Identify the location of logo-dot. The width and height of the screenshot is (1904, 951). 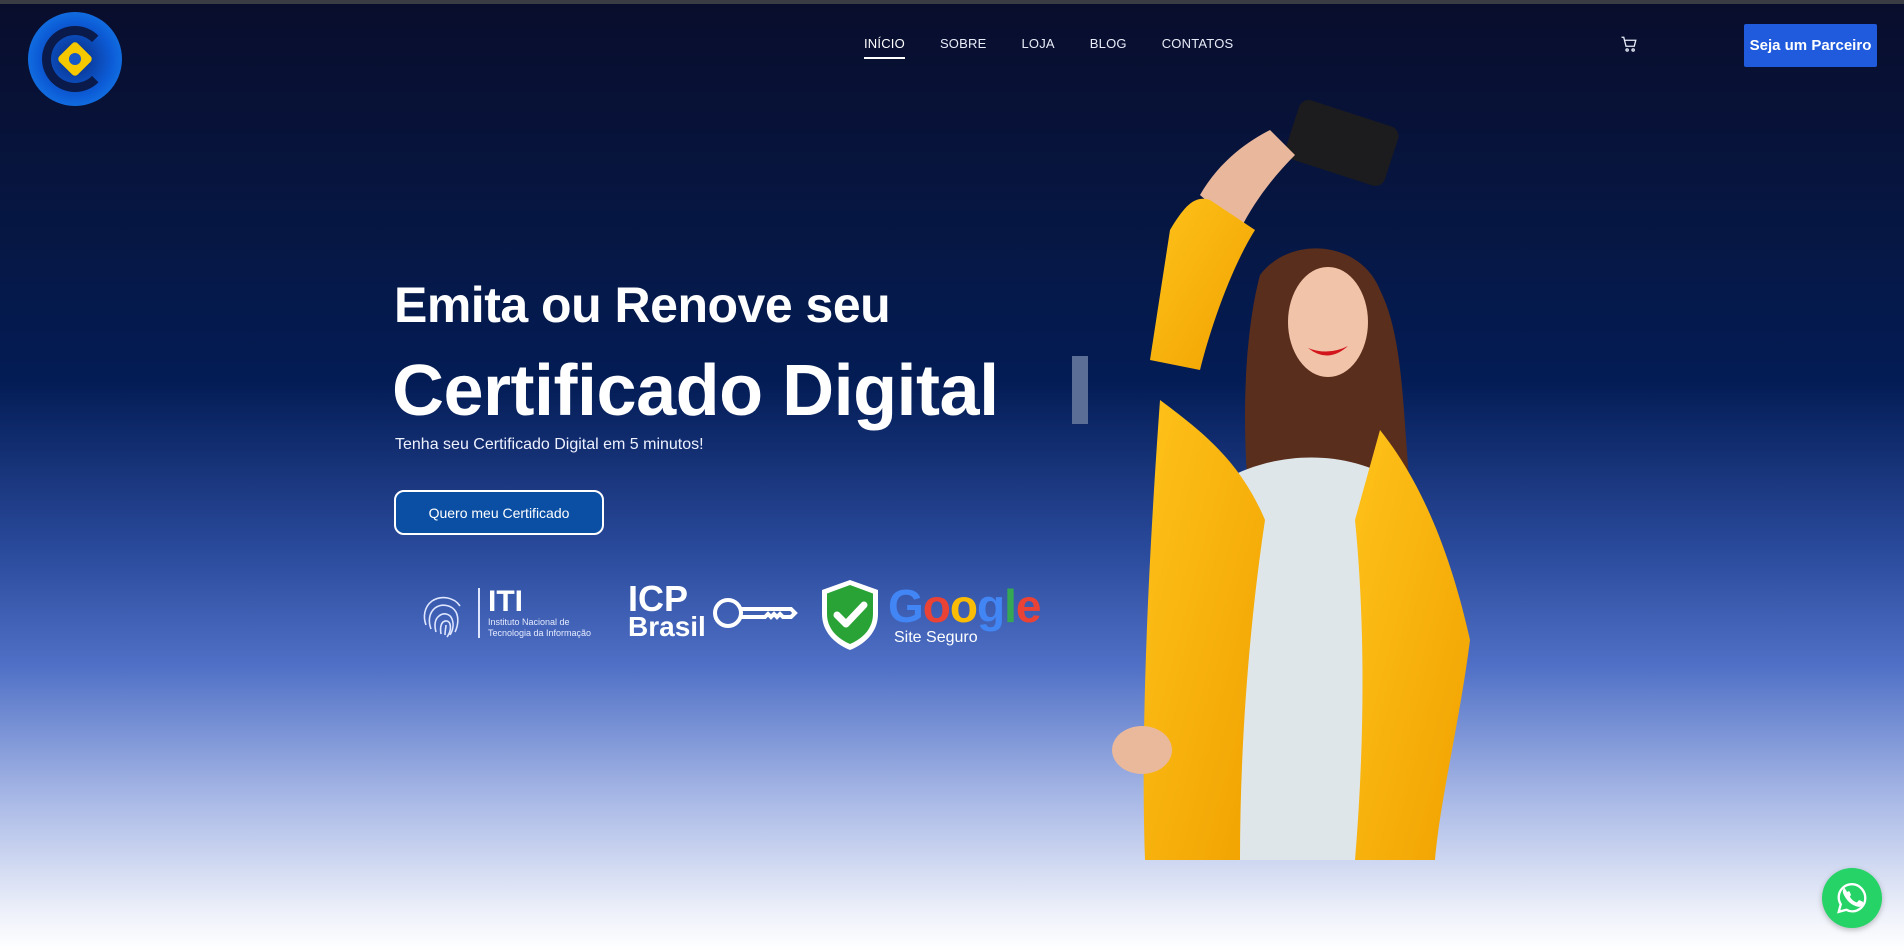
(75, 59).